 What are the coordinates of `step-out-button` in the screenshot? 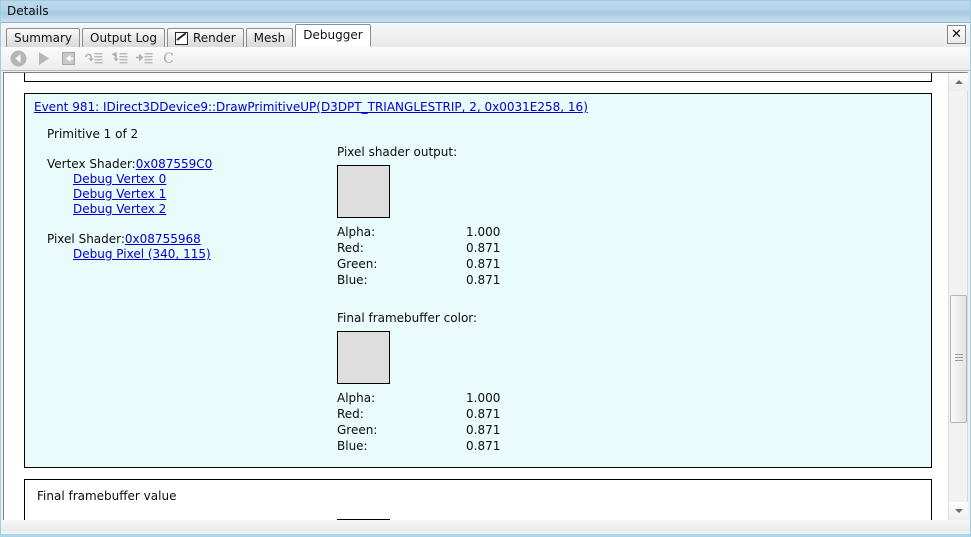 It's located at (68, 59).